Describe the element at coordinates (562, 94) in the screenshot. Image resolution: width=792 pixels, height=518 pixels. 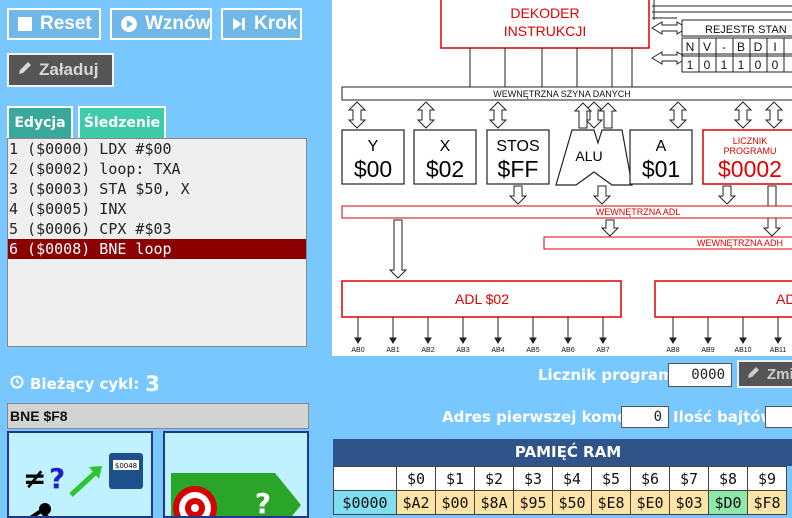
I see `internal-bus-label: WEWNĘTRZNA SZYNA DANYCH` at that location.